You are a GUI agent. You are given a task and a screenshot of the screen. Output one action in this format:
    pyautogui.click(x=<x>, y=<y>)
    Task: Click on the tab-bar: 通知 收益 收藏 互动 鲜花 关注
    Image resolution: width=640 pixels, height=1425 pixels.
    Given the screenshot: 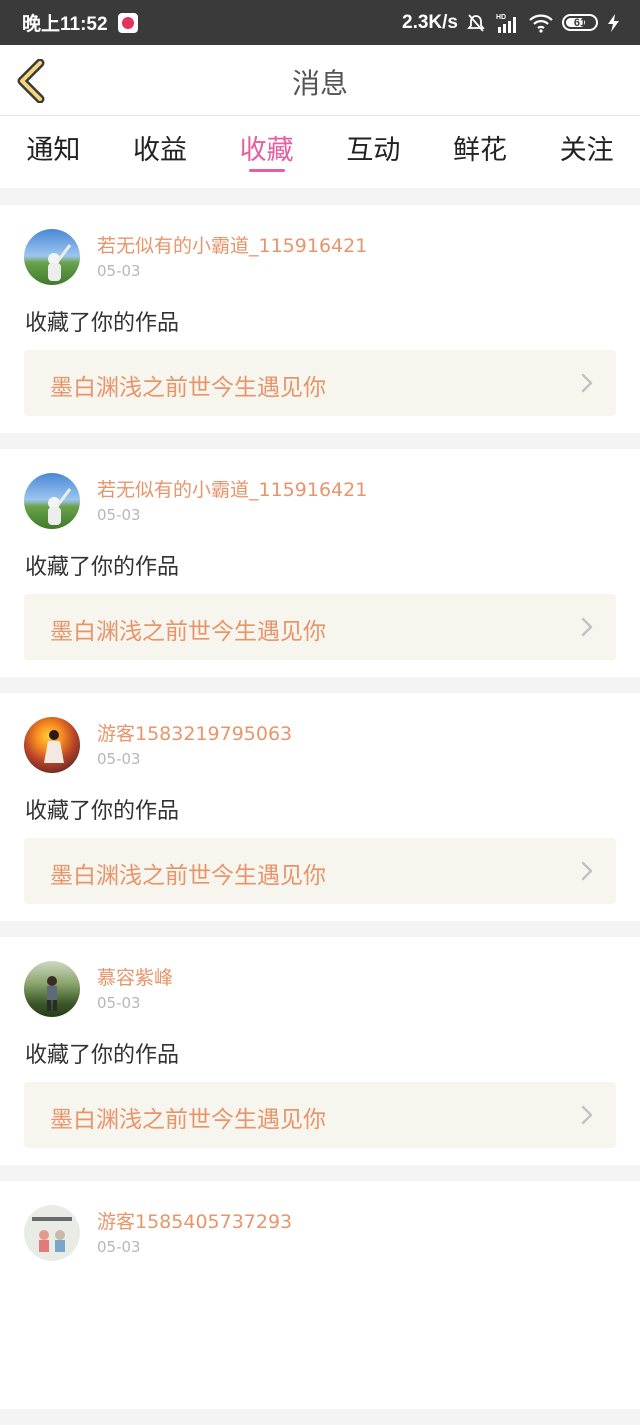 What is the action you would take?
    pyautogui.click(x=320, y=152)
    